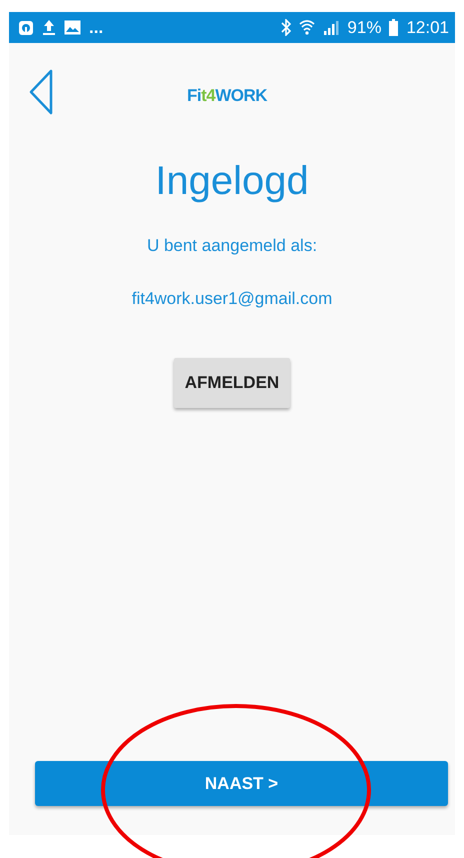 The height and width of the screenshot is (858, 464). Describe the element at coordinates (41, 92) in the screenshot. I see `back-icon` at that location.